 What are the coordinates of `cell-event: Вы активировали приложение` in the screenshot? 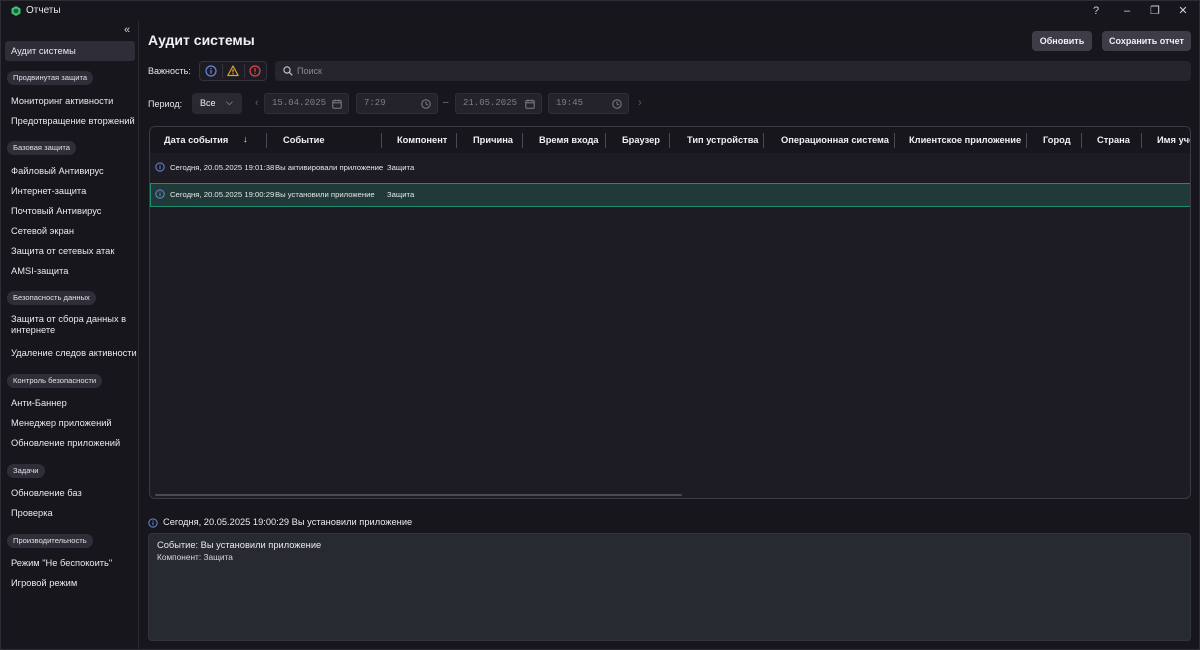 It's located at (329, 167).